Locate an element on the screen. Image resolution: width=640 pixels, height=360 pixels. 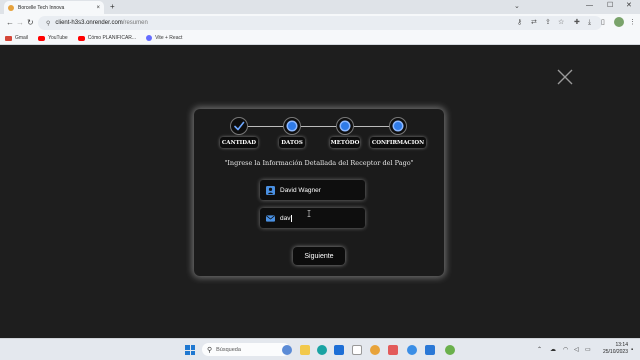
translate-icon: ⇄ is located at coordinates (534, 23).